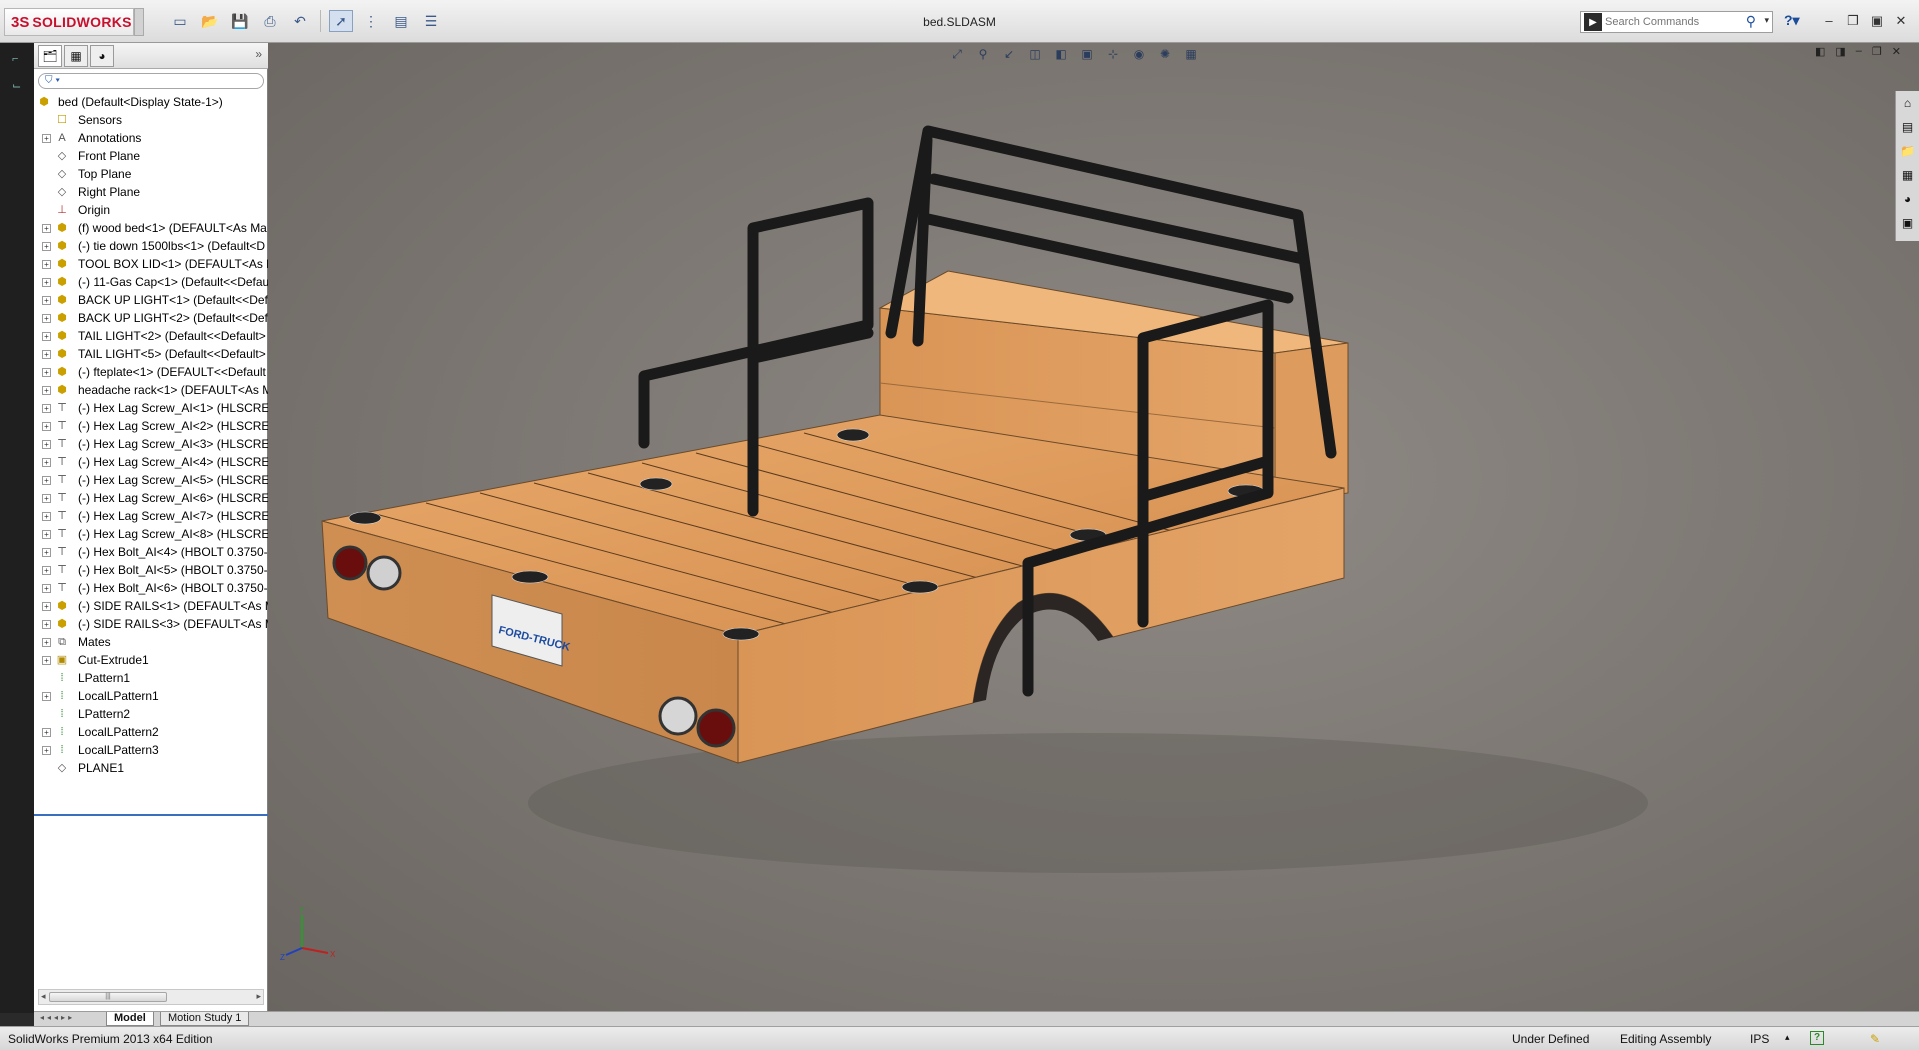 The image size is (1919, 1050). Describe the element at coordinates (151, 444) in the screenshot. I see `tree-item: + ⊤ (-) Hex Lag Screw_AI<3> (HLSCREW` at that location.